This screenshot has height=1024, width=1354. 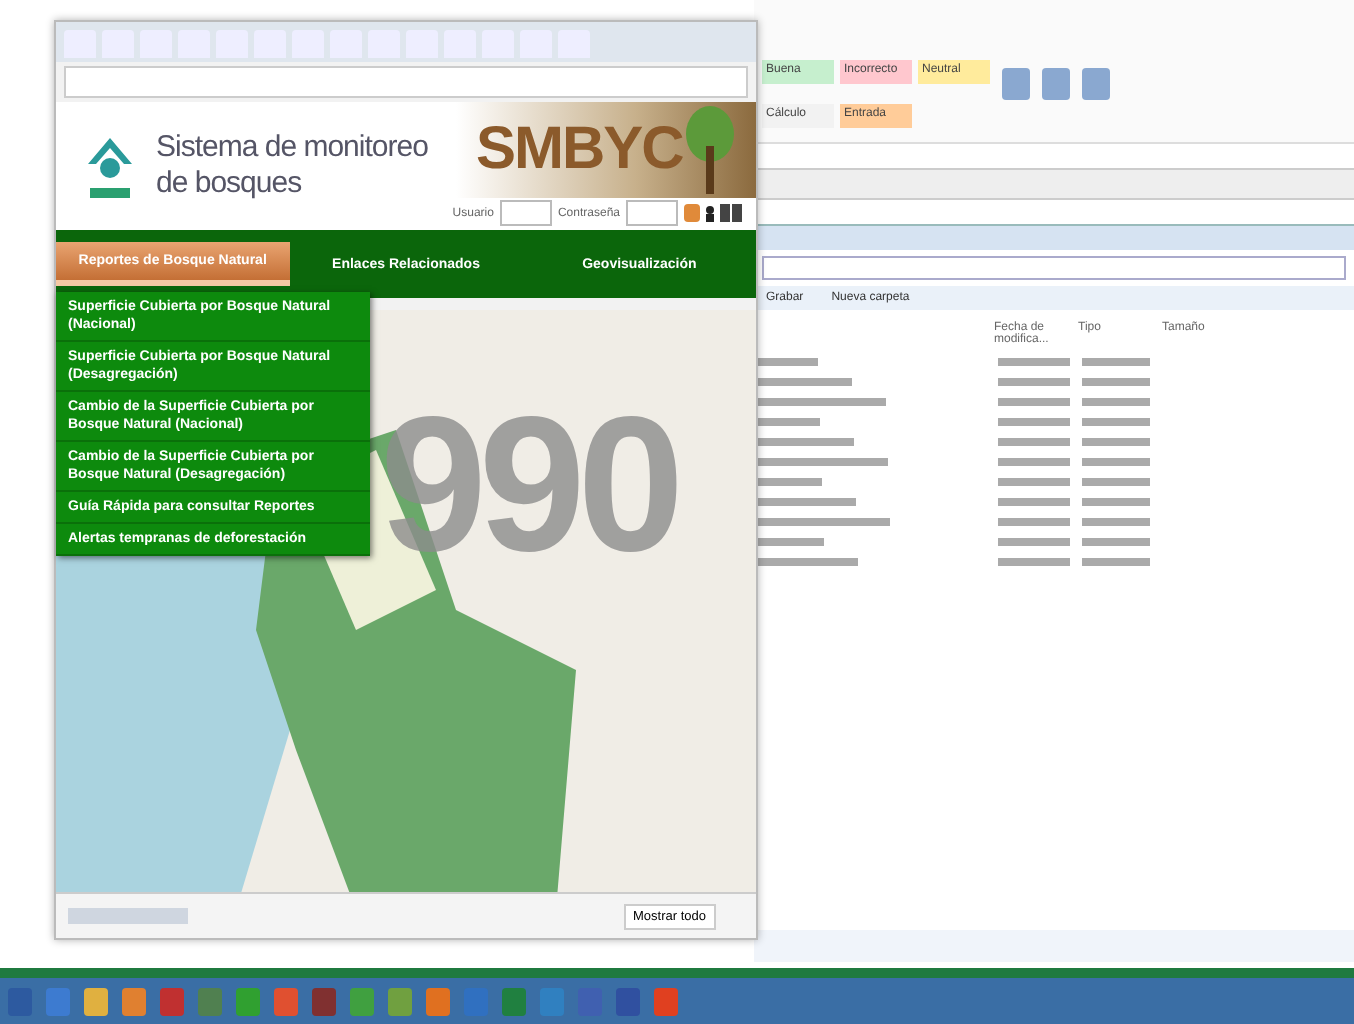 What do you see at coordinates (714, 213) in the screenshot?
I see `login-icons-drawing` at bounding box center [714, 213].